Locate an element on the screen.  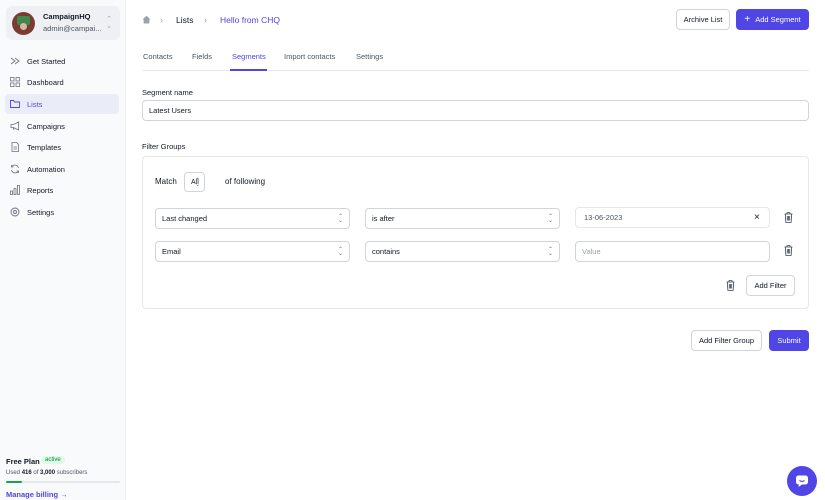
sidebar-item-automation: Automation is located at coordinates (62, 169).